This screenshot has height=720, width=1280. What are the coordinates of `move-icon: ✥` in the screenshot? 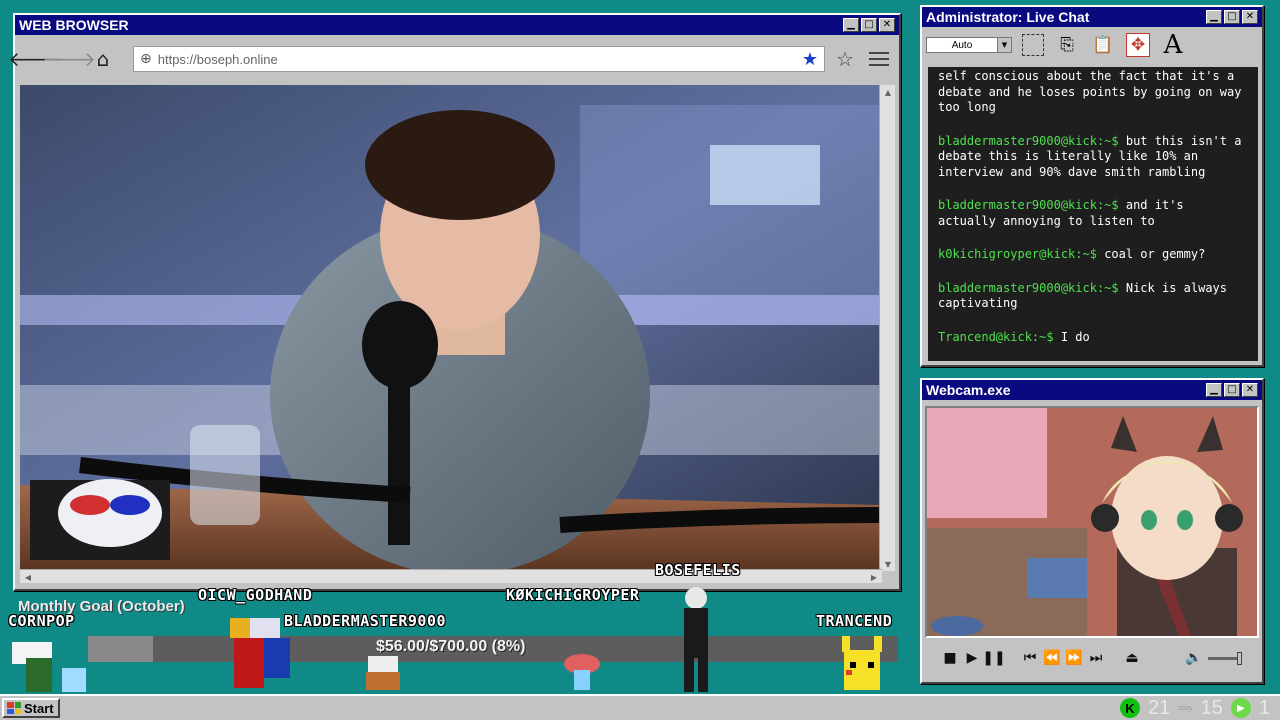 It's located at (1138, 45).